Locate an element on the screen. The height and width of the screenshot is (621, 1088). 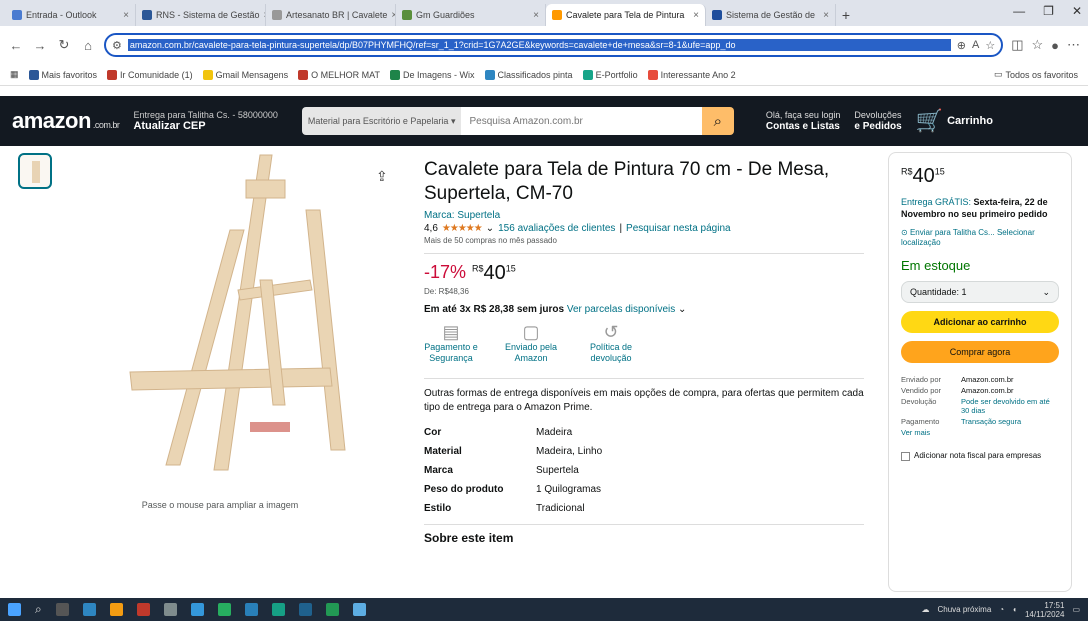
bookmark-item: E-Portfolio is located at coordinates (610, 74).